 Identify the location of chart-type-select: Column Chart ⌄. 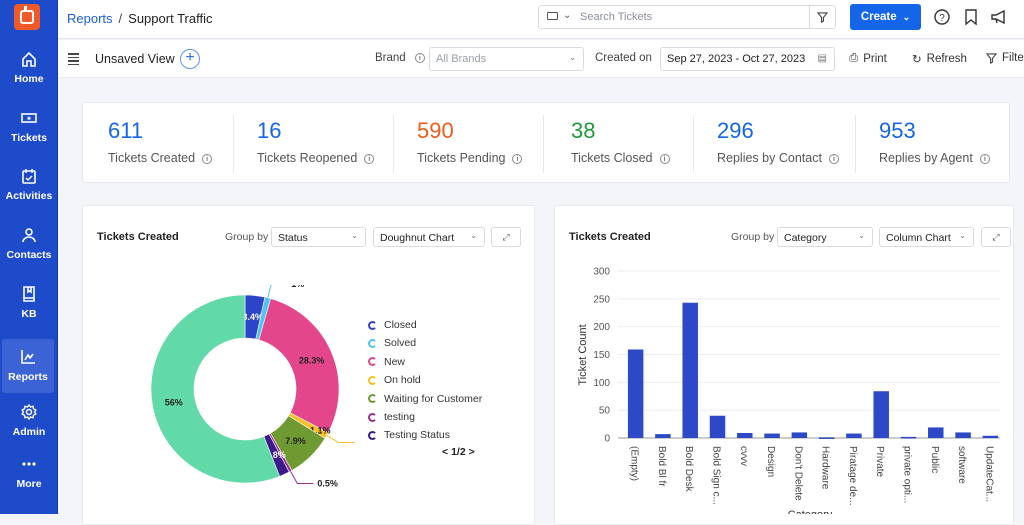
(926, 237).